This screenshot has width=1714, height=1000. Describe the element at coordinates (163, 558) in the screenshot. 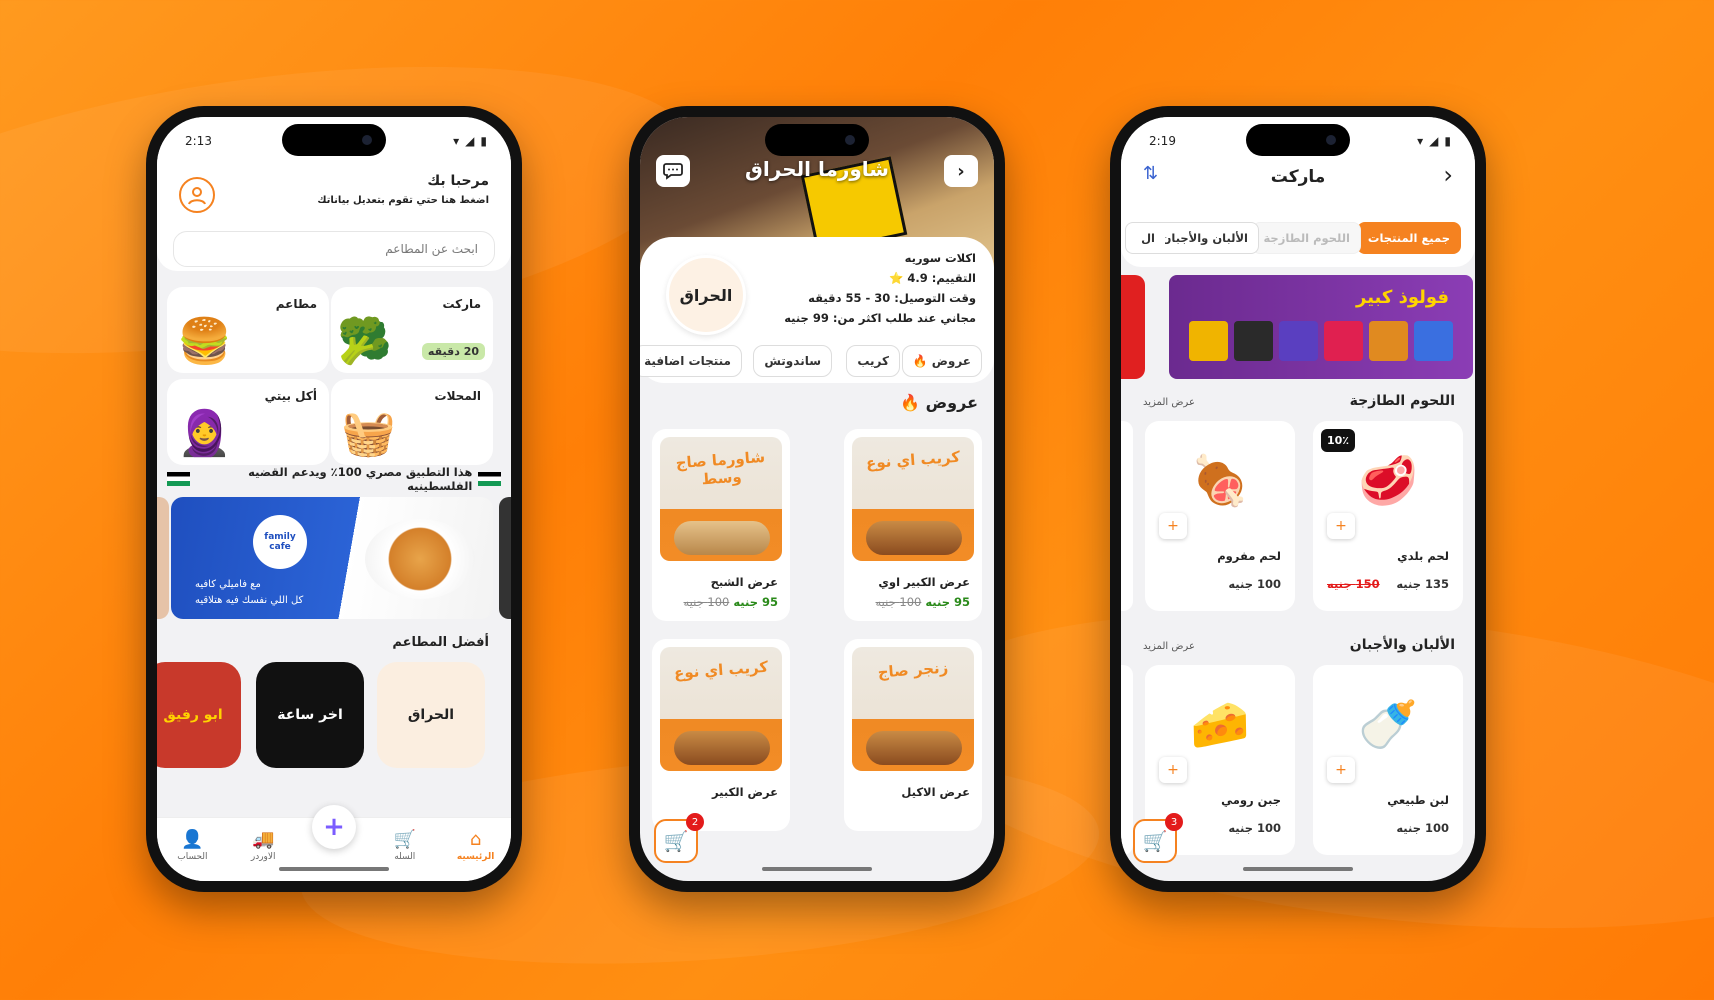

I see `banner-prev-peek` at that location.